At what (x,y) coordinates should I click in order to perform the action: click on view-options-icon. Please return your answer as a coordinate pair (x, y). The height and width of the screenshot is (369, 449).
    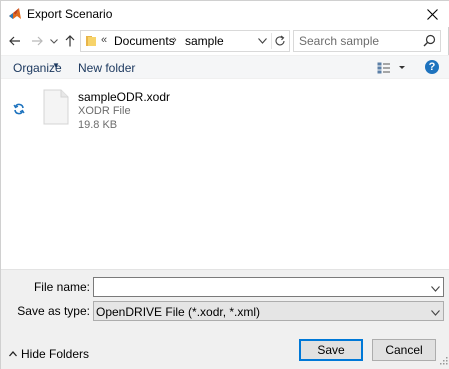
    Looking at the image, I should click on (383, 68).